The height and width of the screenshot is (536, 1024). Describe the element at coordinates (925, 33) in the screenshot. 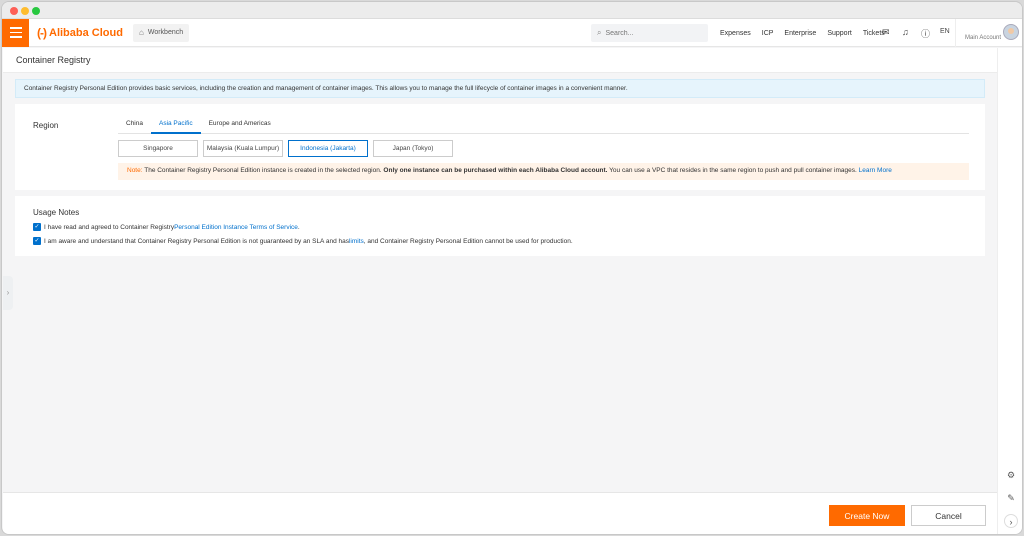

I see `help-icon: ⓘ` at that location.